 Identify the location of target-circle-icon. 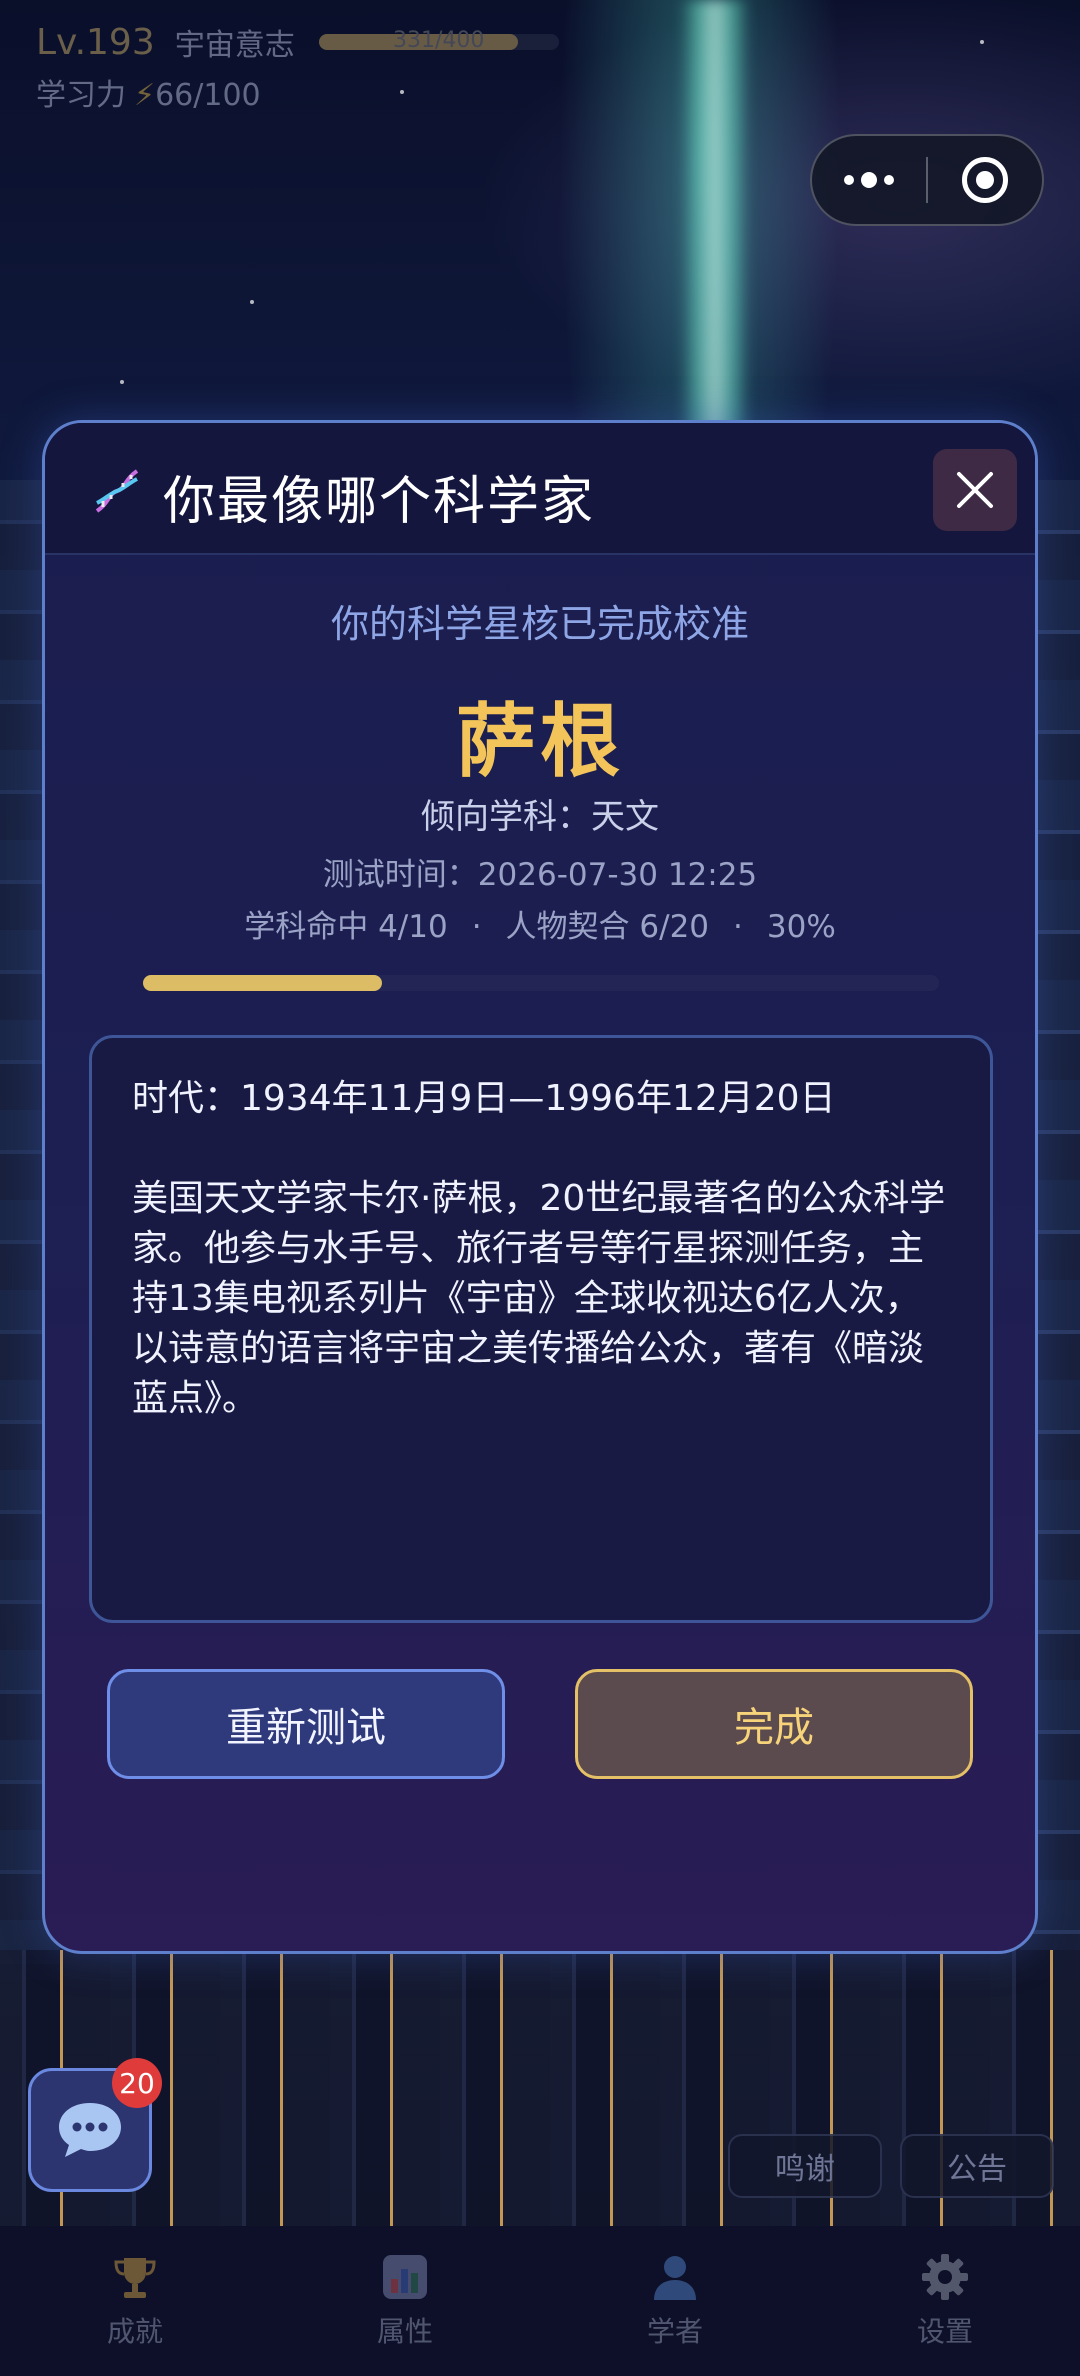
(984, 180).